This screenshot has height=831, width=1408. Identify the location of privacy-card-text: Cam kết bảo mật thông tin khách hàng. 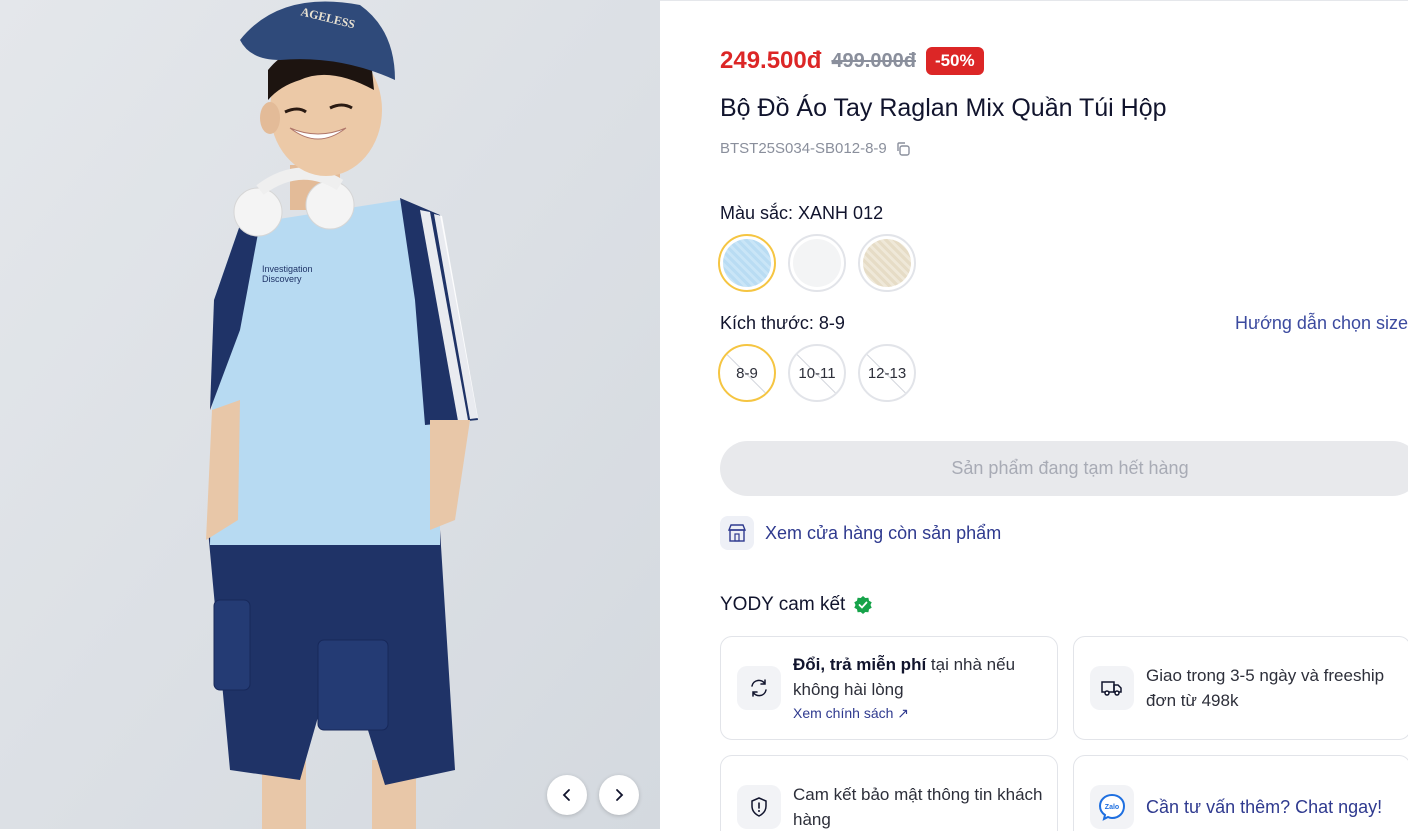
(918, 807).